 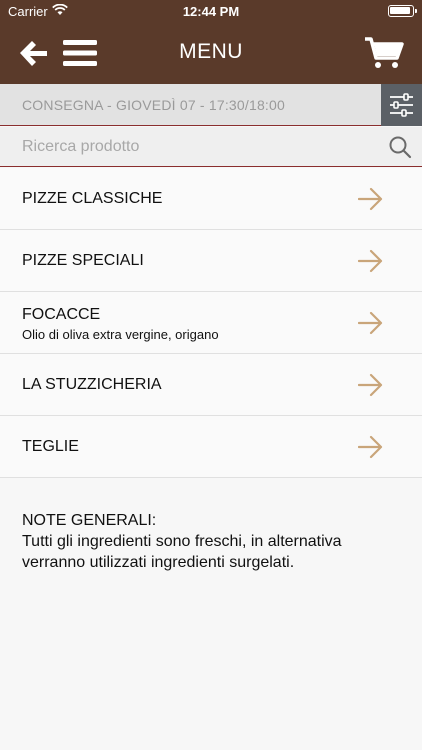 What do you see at coordinates (211, 199) in the screenshot?
I see `category-item-pizze-classiche: PIZZE CLASSICHE` at bounding box center [211, 199].